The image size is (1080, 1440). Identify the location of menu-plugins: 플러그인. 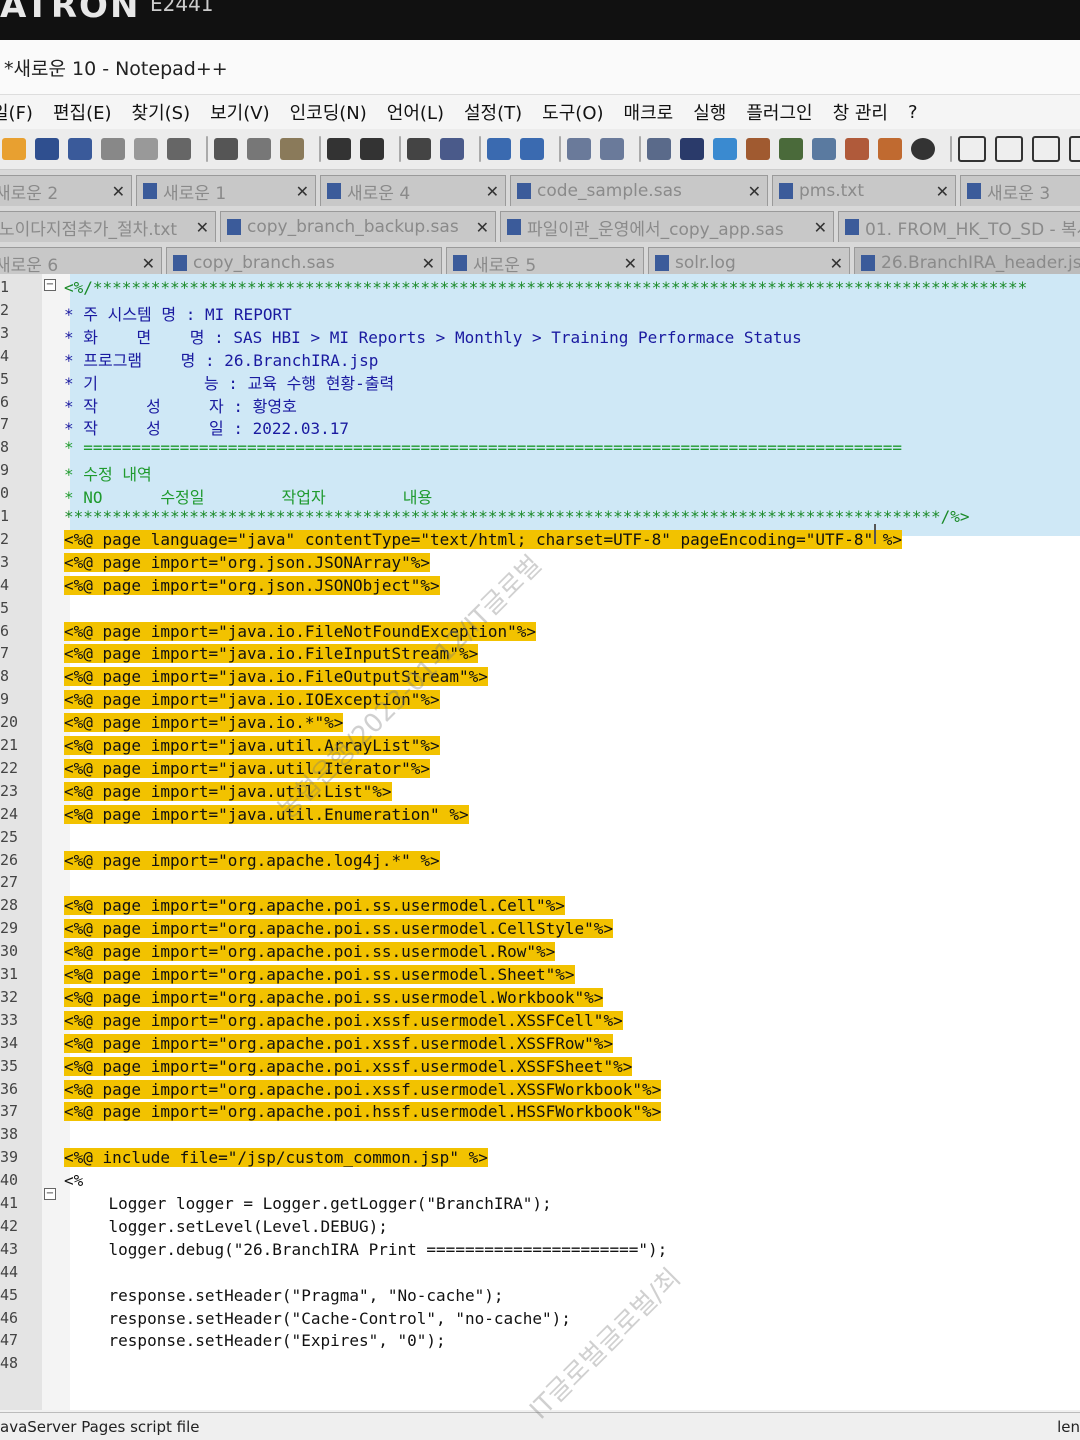
(779, 112).